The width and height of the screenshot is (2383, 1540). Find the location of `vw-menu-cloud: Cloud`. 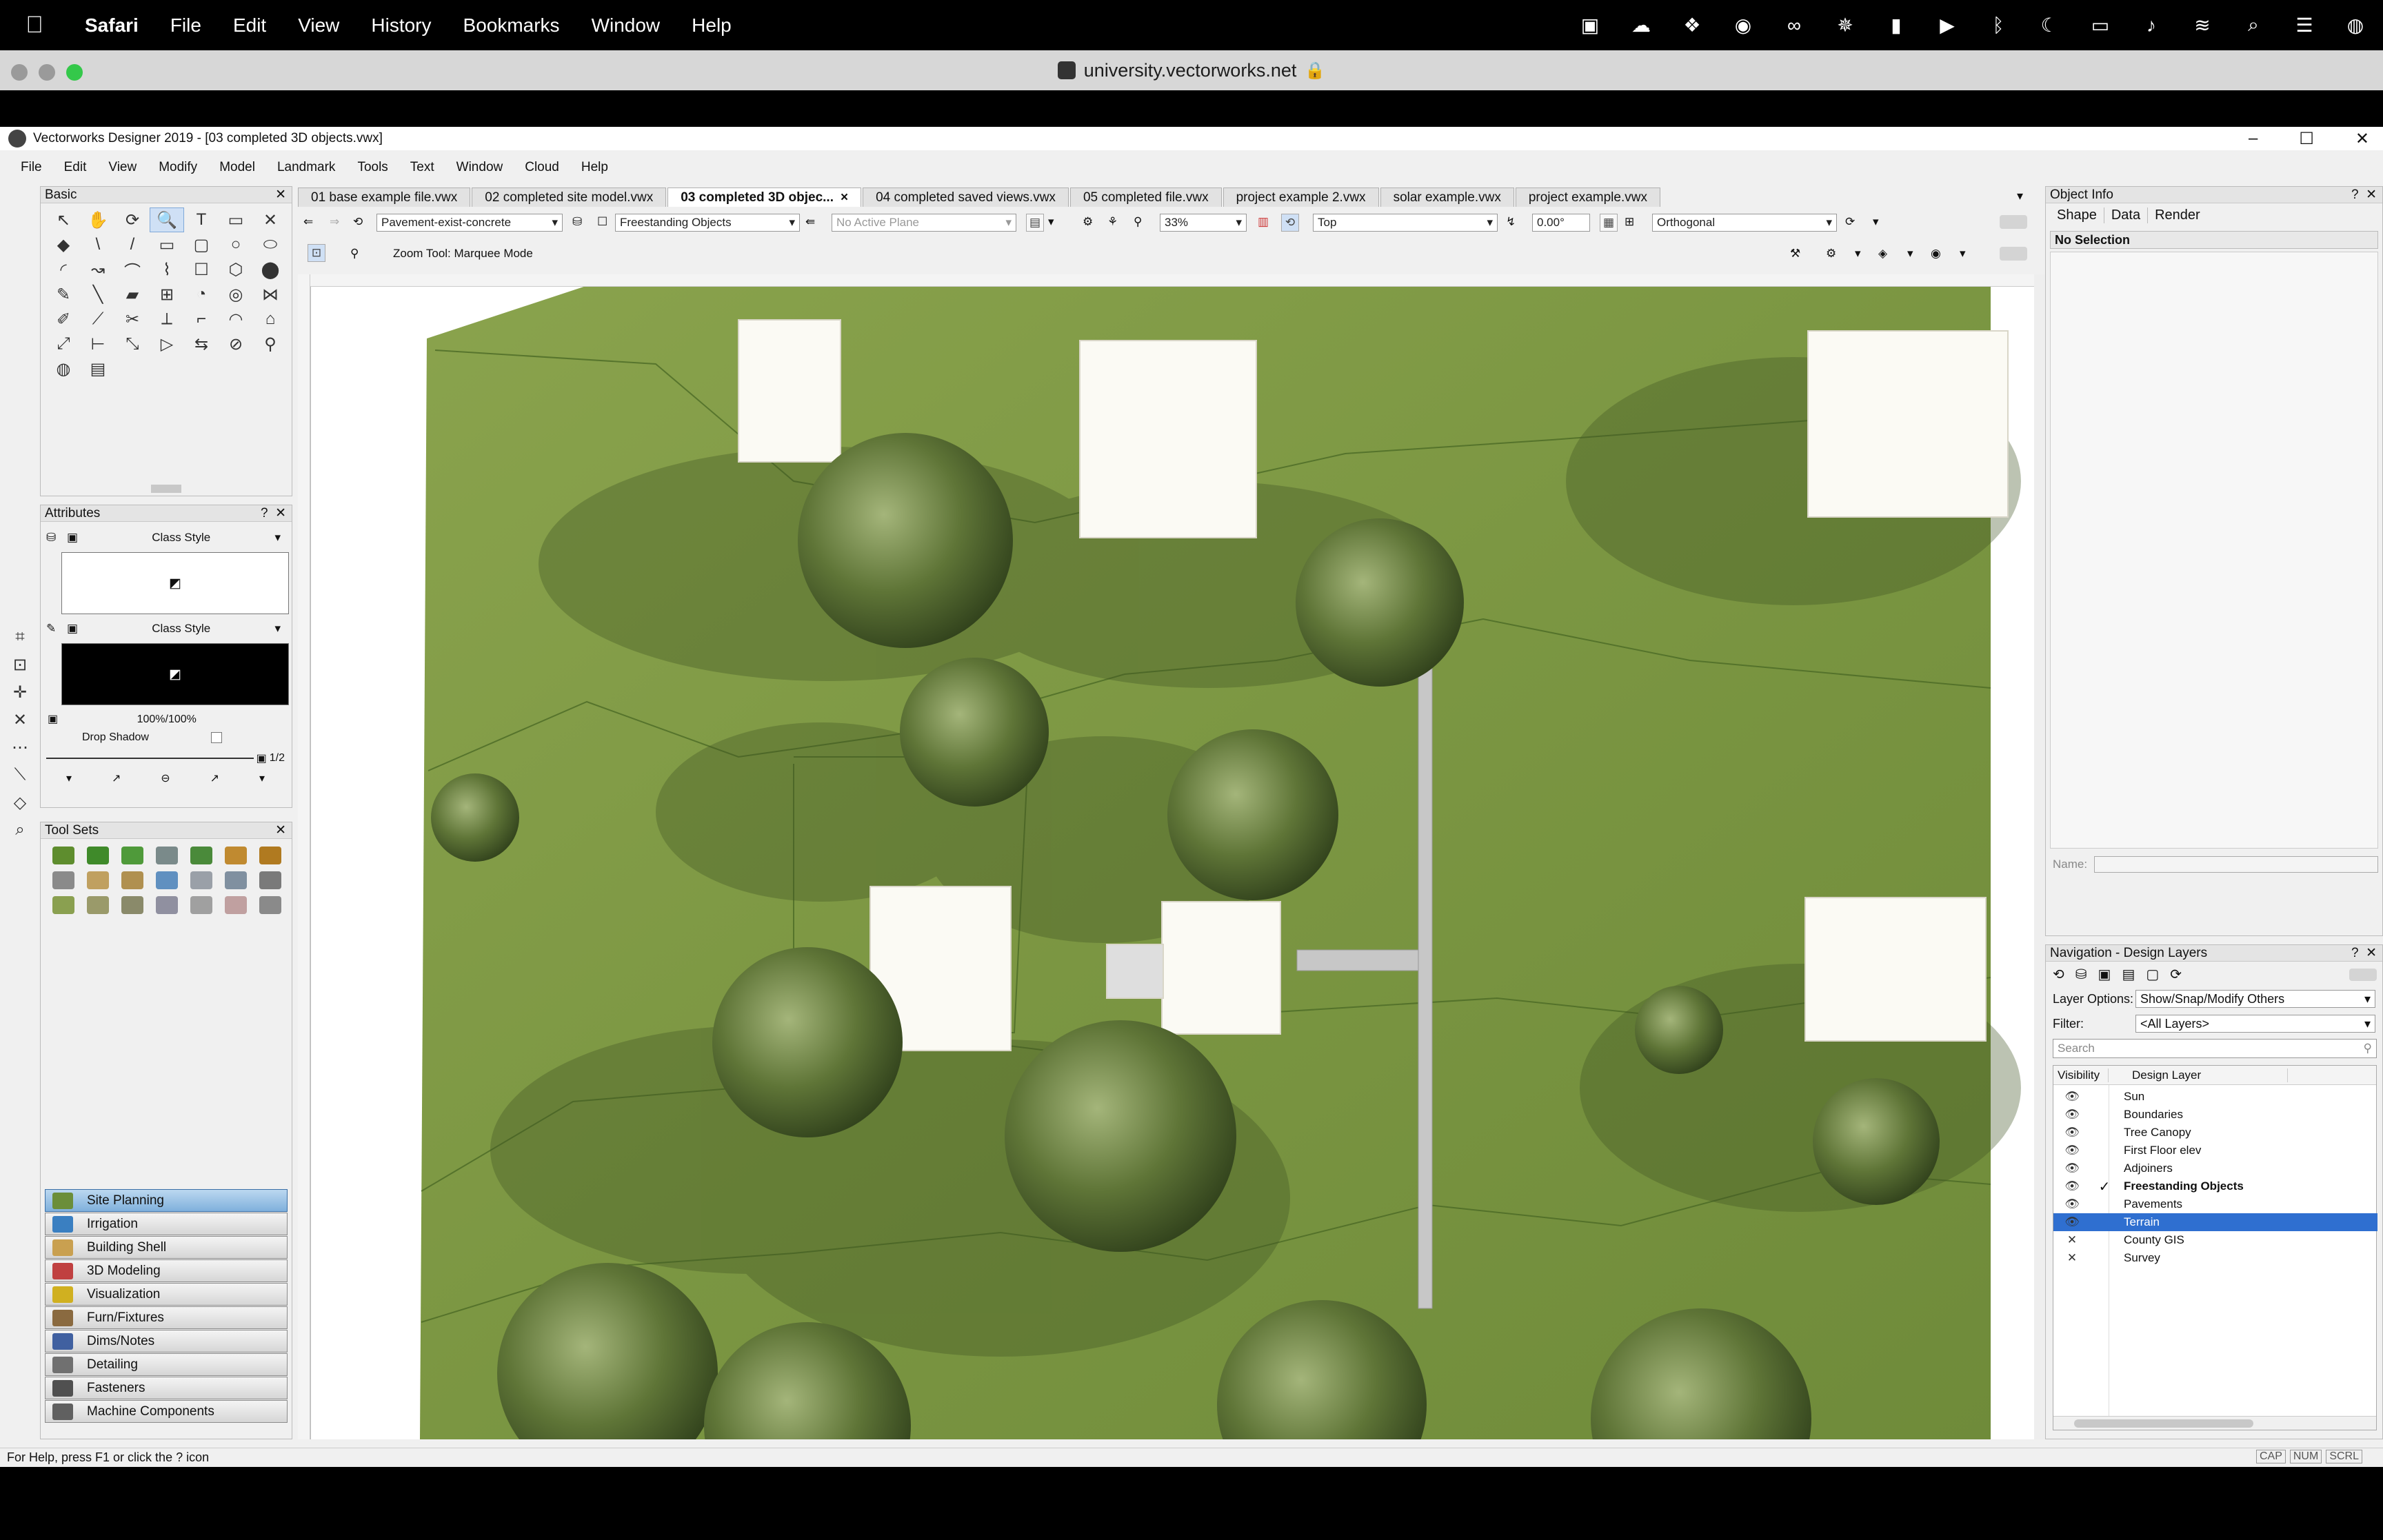

vw-menu-cloud: Cloud is located at coordinates (542, 168).